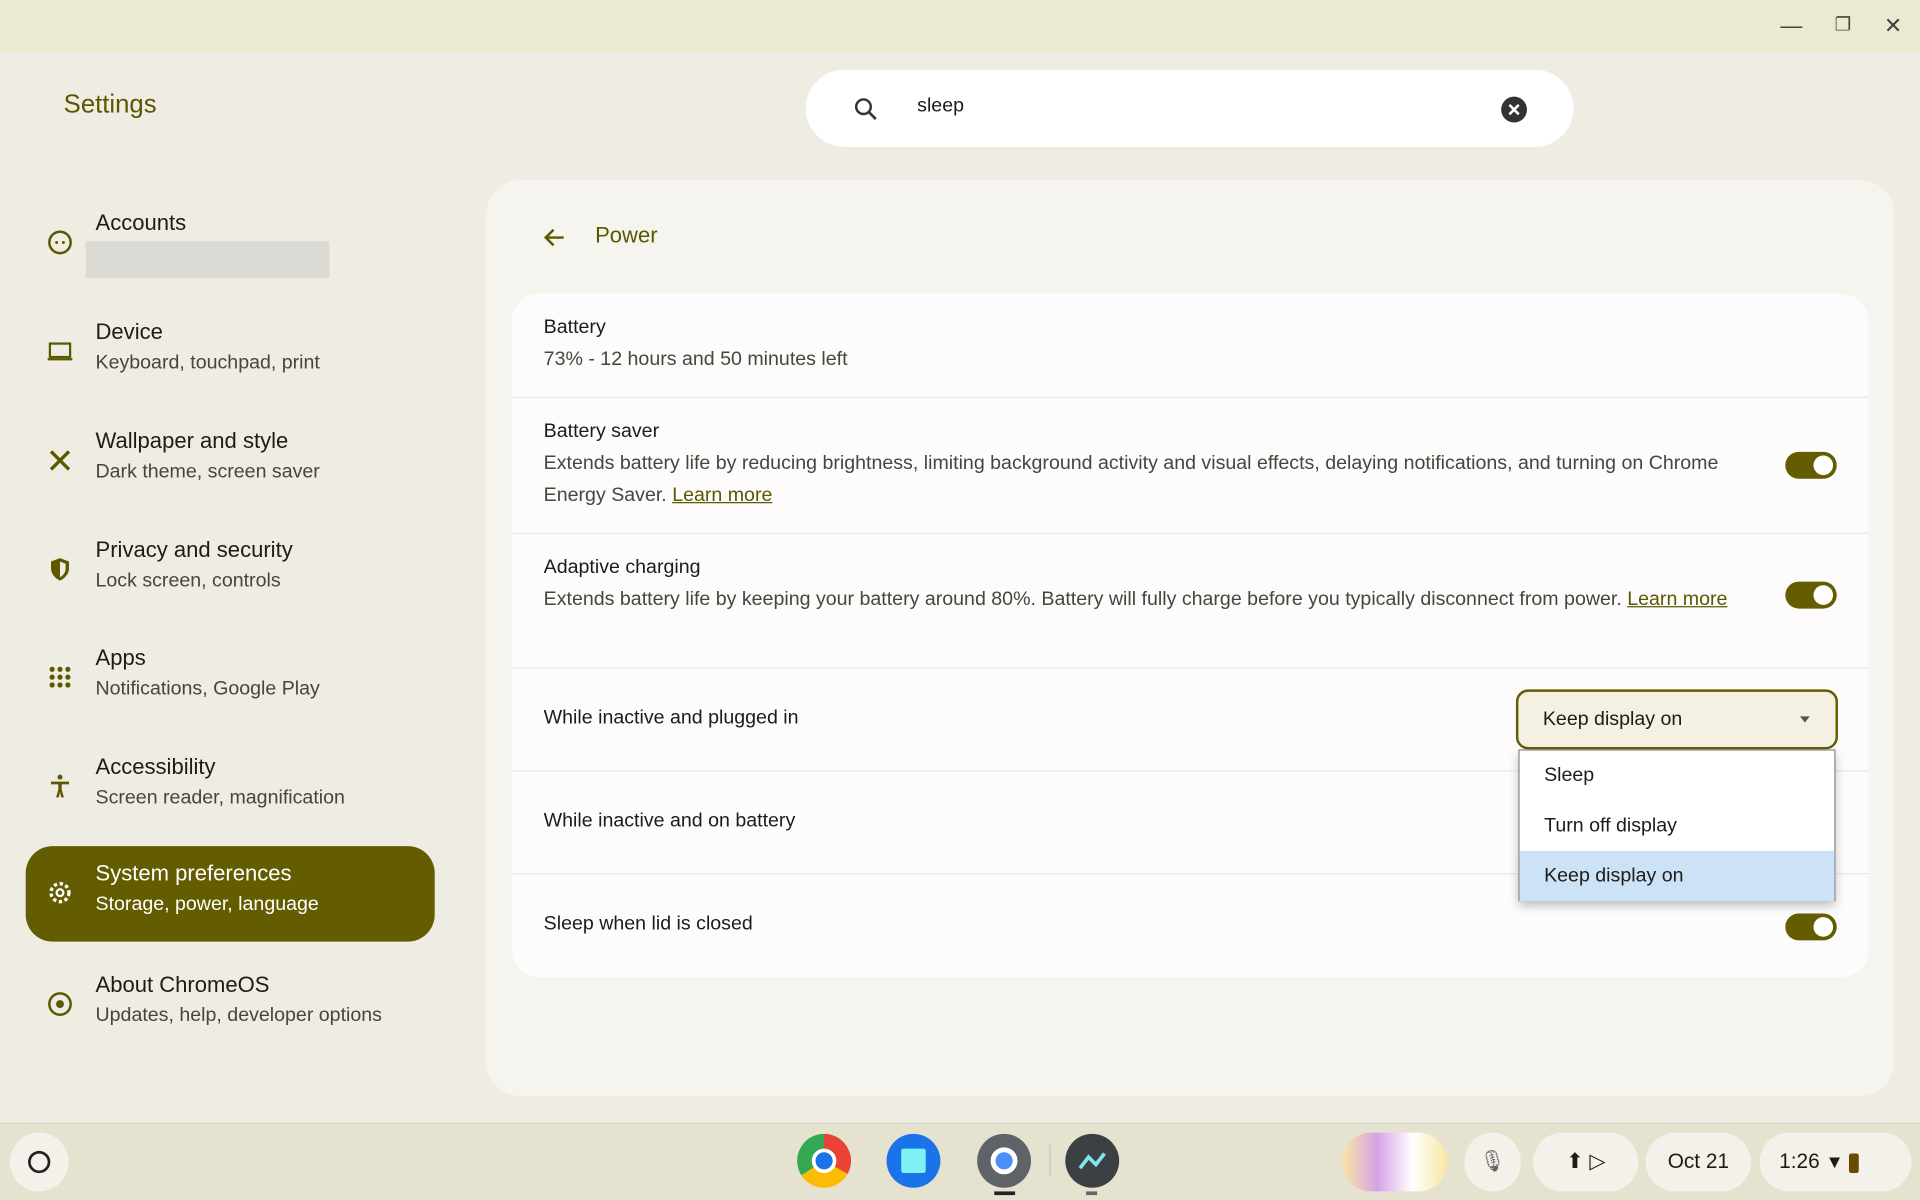 The height and width of the screenshot is (1200, 1920). I want to click on wifi-icon: ▼, so click(1834, 1163).